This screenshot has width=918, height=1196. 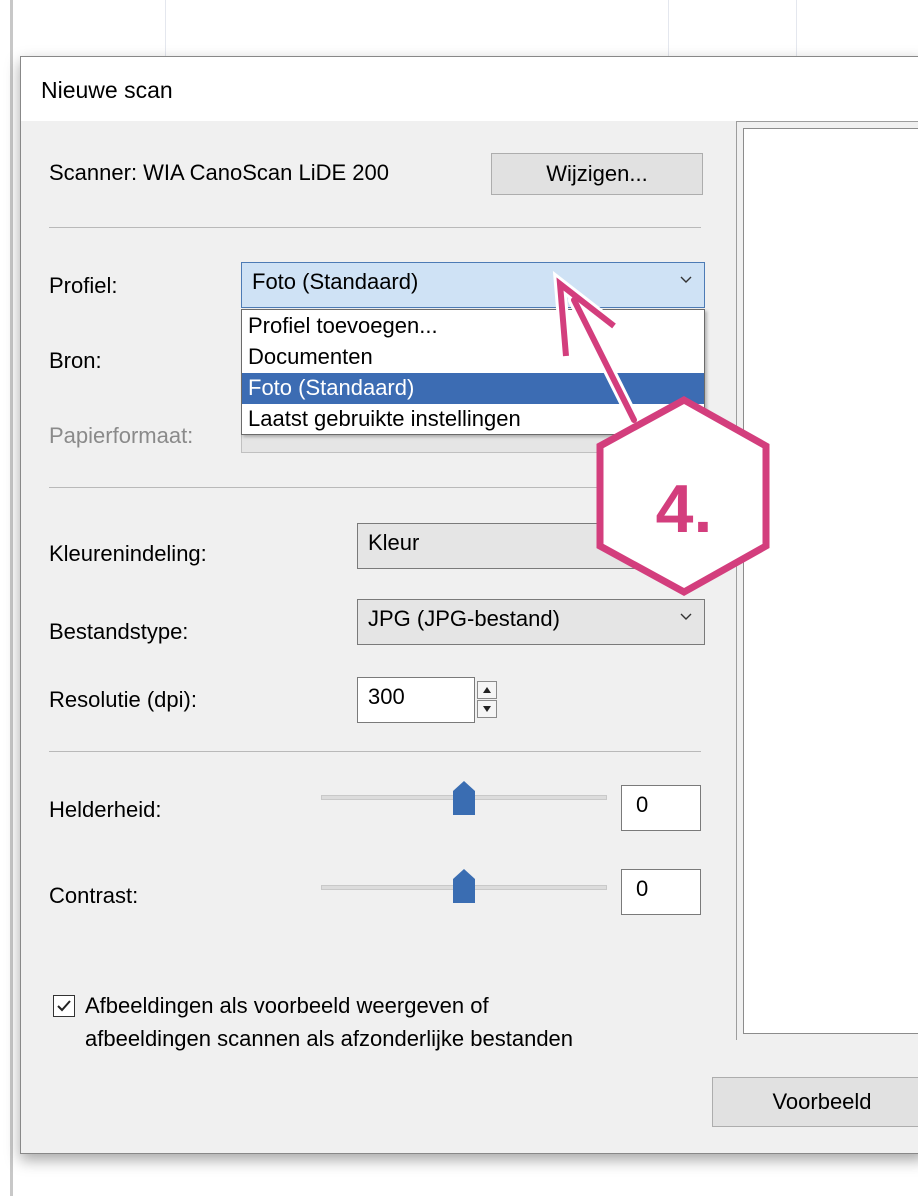 I want to click on arrow-up-icon, so click(x=487, y=690).